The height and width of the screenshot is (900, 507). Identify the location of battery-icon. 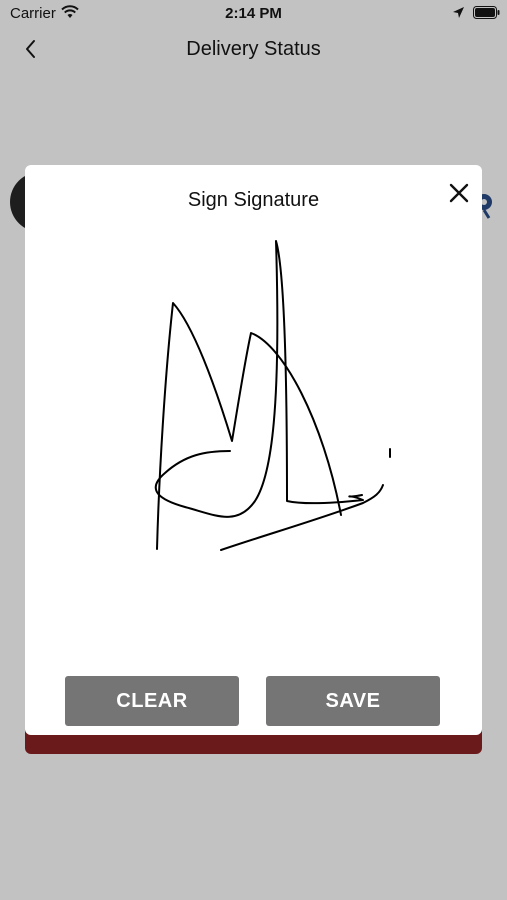
(486, 12).